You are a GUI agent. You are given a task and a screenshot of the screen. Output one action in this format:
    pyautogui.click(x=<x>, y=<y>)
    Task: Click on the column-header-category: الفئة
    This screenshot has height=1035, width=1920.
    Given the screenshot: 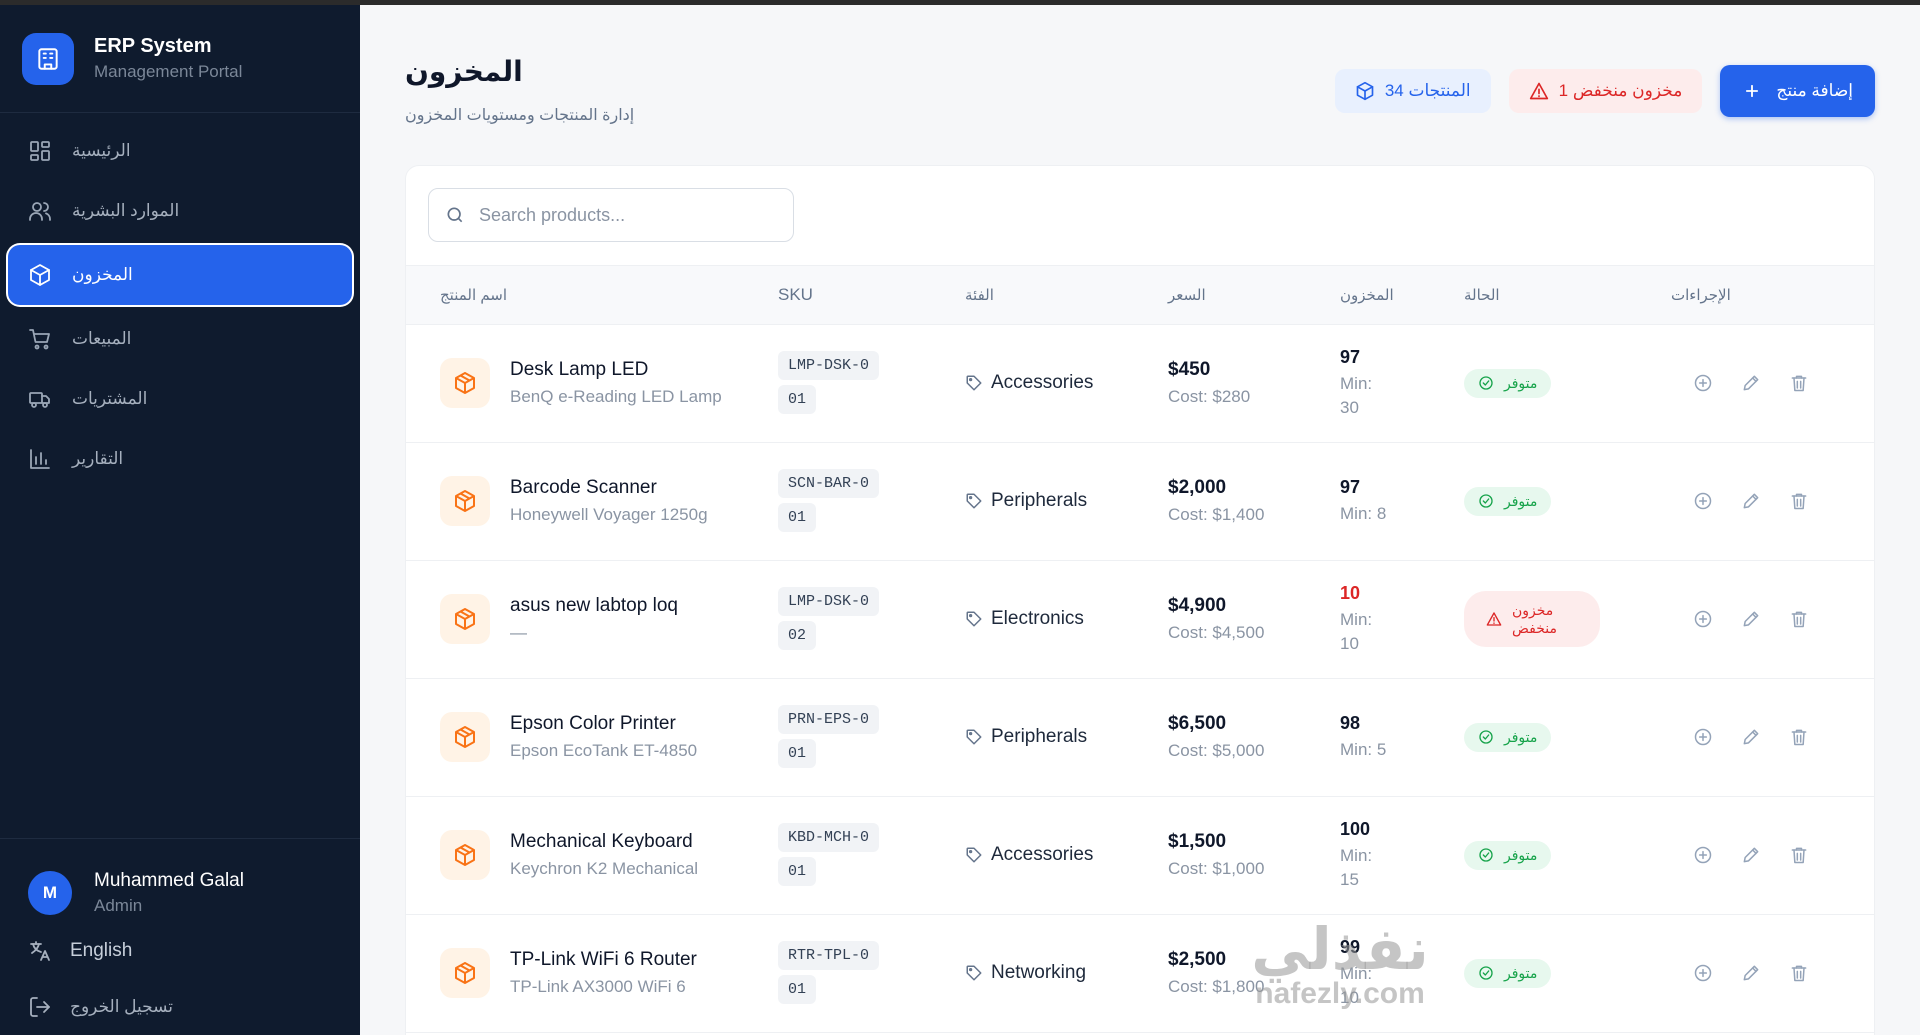 What is the action you would take?
    pyautogui.click(x=1066, y=295)
    